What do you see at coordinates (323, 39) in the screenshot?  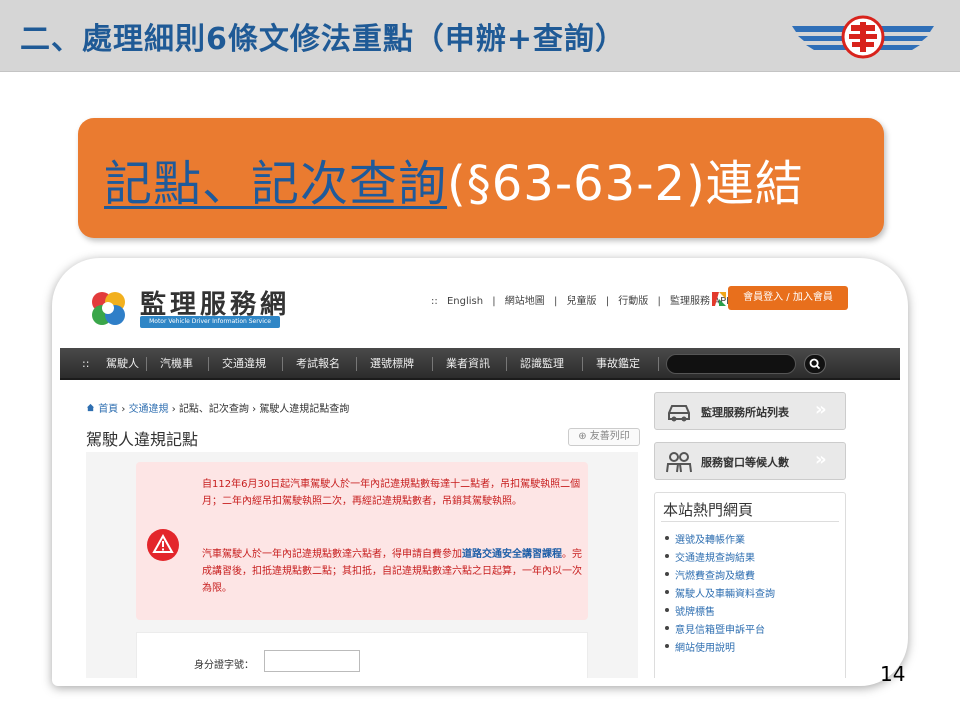 I see `slide-title: 二、處理細則6條文修法重點（申辦+查詢）` at bounding box center [323, 39].